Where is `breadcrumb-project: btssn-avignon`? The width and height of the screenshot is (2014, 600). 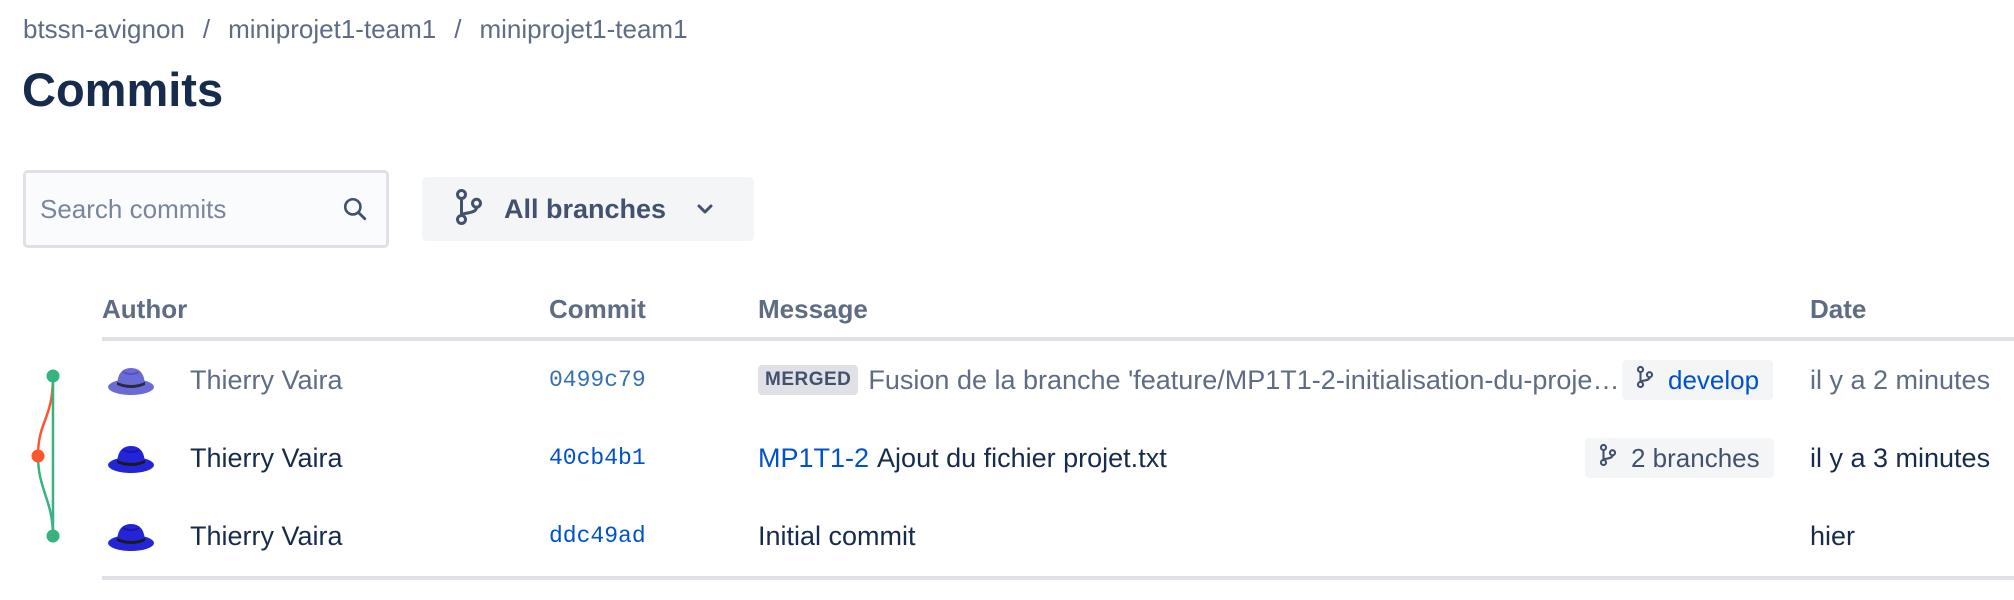
breadcrumb-project: btssn-avignon is located at coordinates (104, 29).